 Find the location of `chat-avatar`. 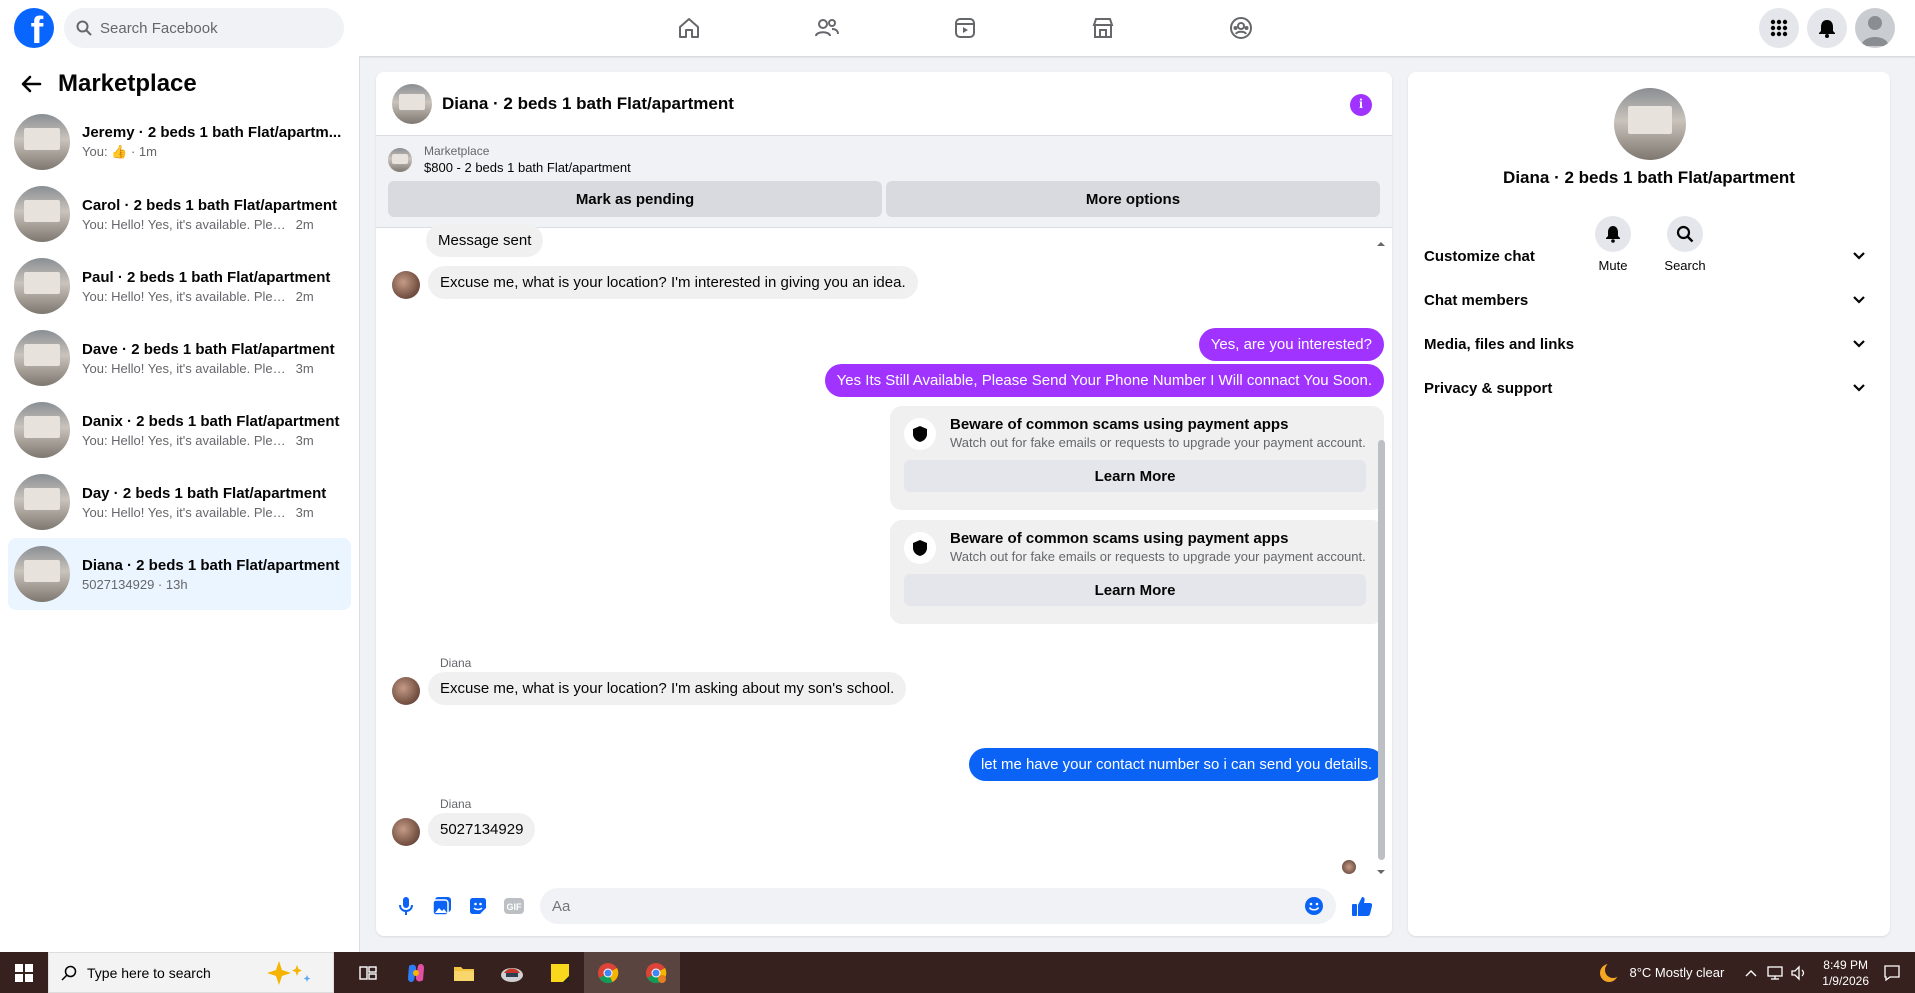

chat-avatar is located at coordinates (412, 103).